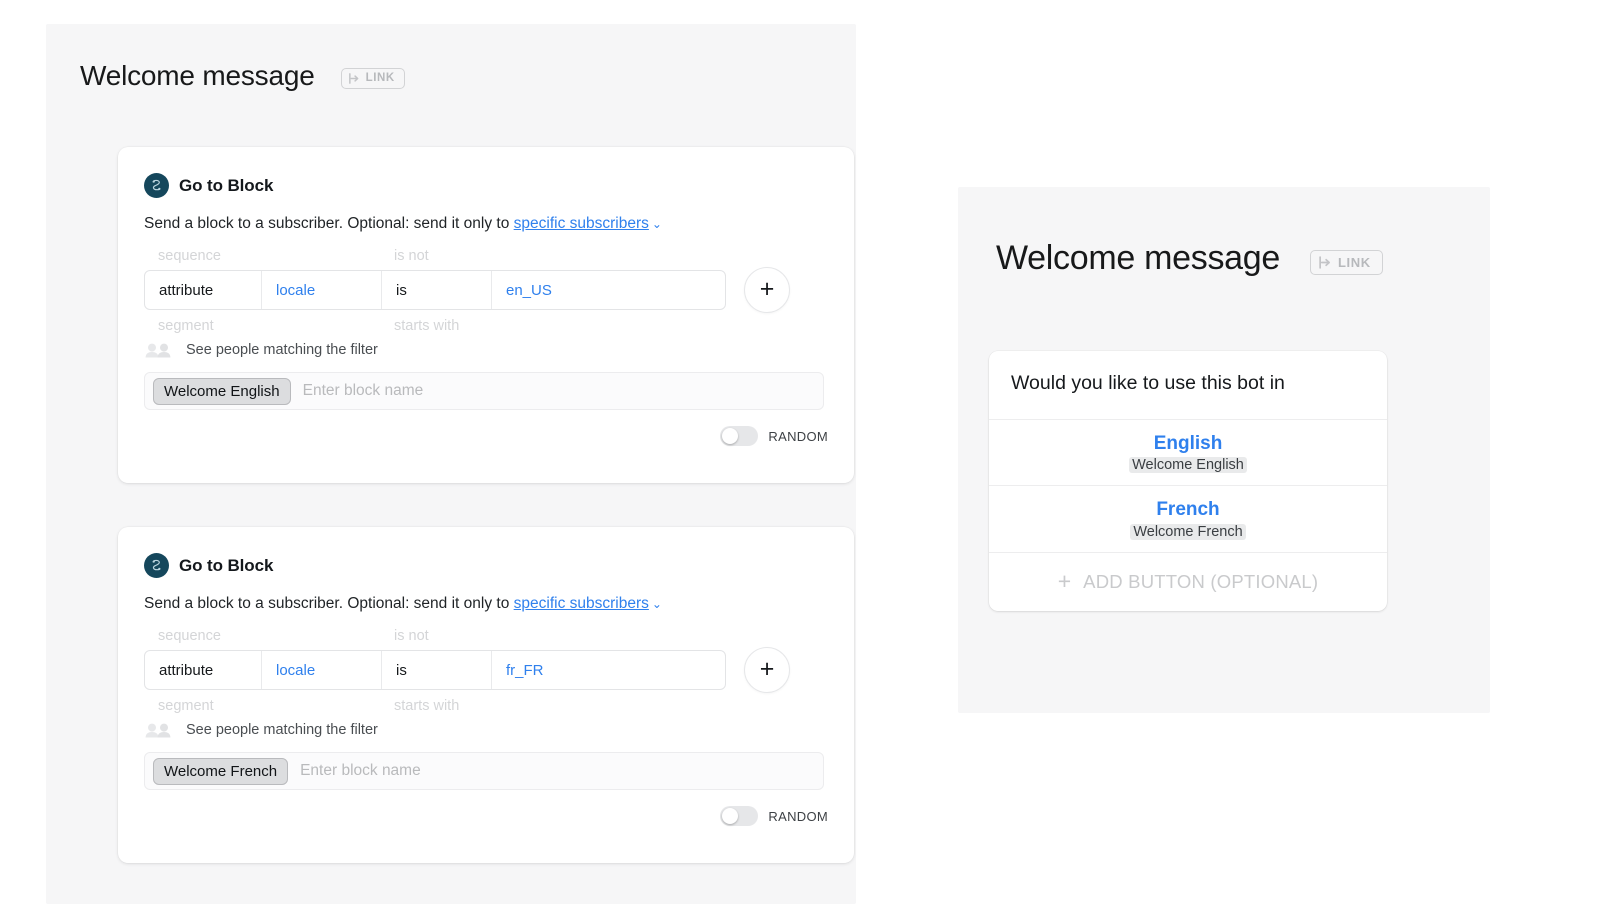  Describe the element at coordinates (1138, 258) in the screenshot. I see `preview-title: Welcome message` at that location.